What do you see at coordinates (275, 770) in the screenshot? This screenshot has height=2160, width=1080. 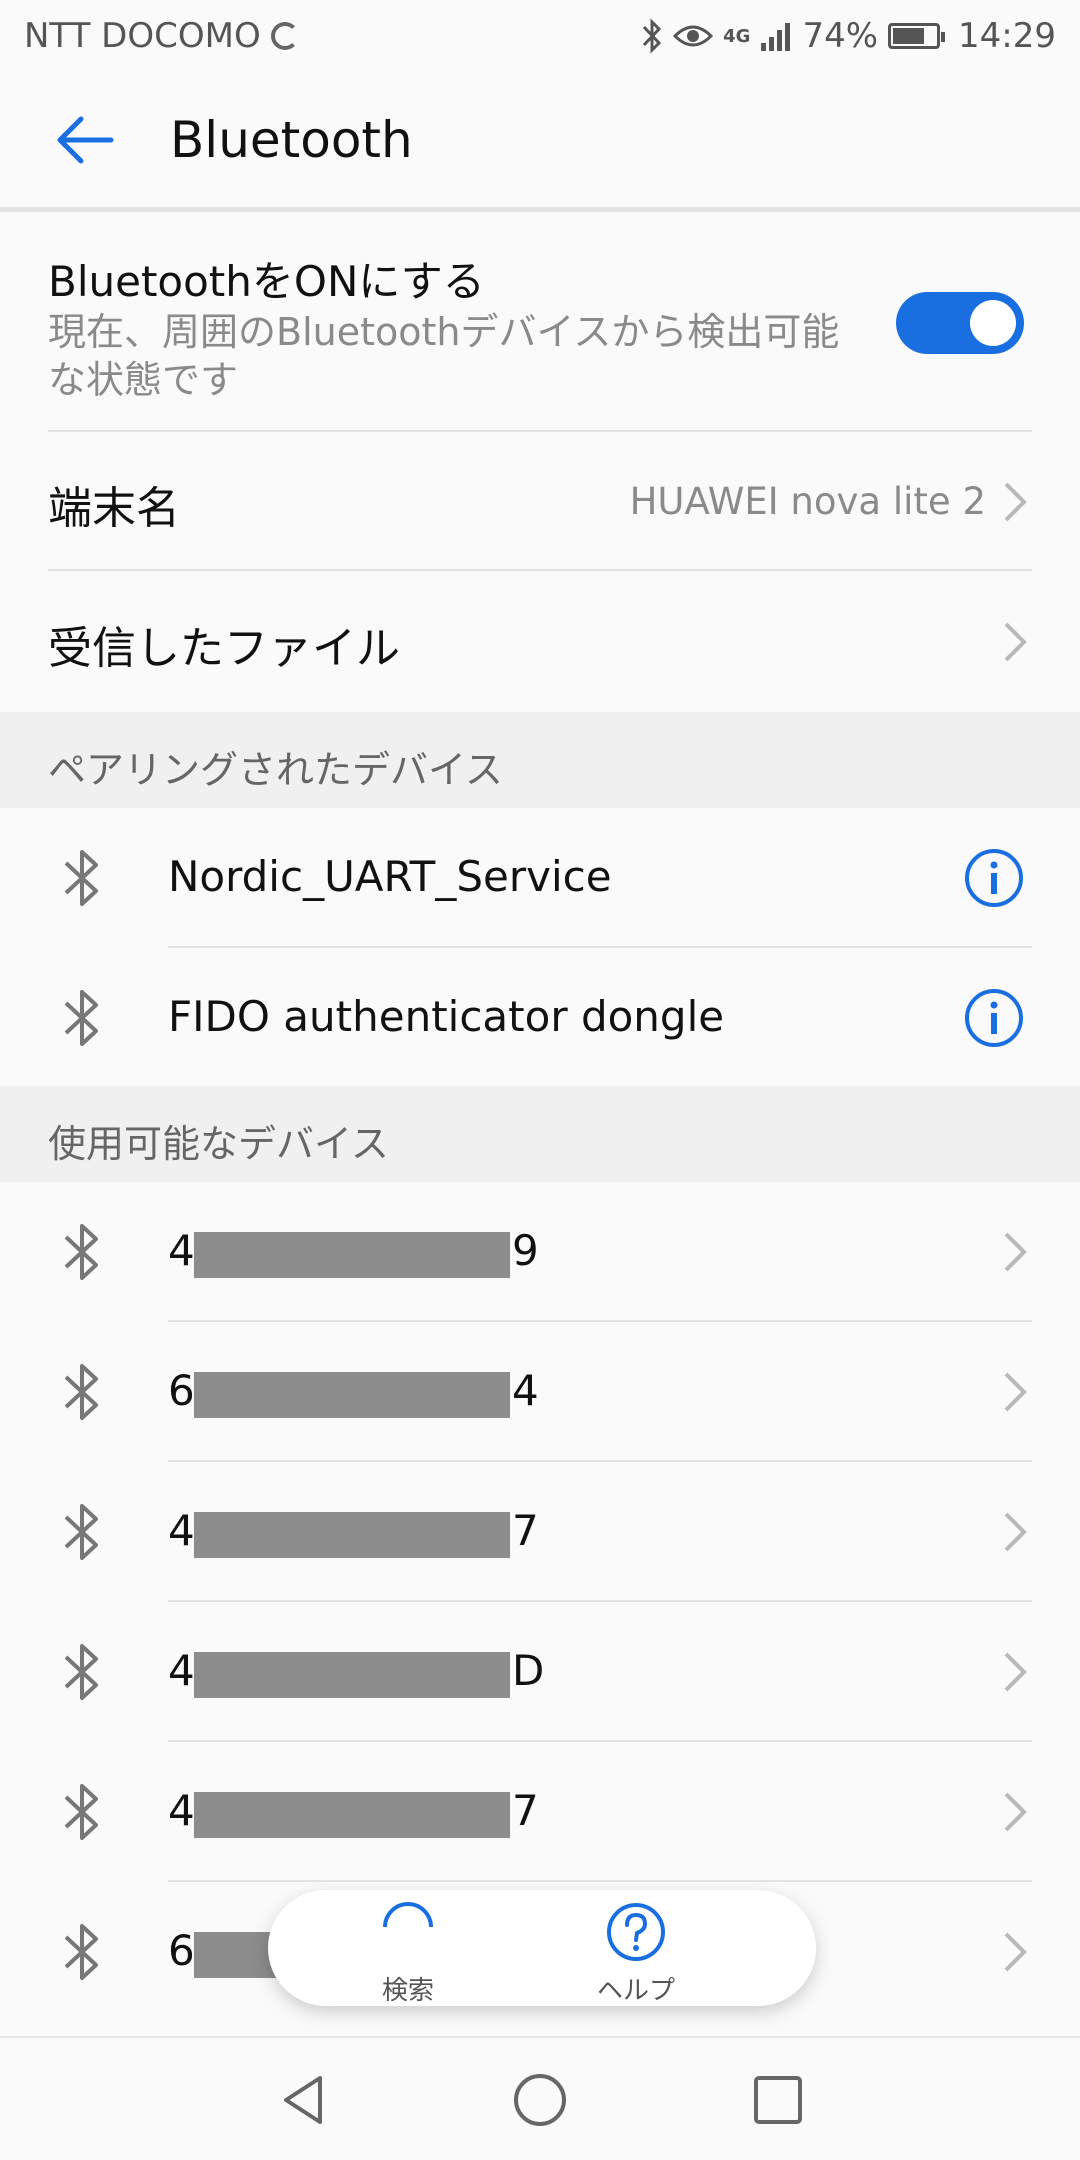 I see `paired-devices-header-text: ペアリングされたデバイス` at bounding box center [275, 770].